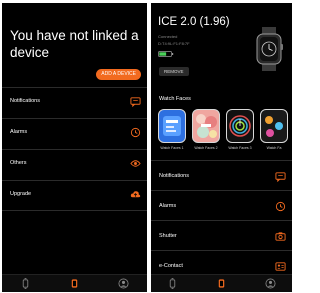  Describe the element at coordinates (269, 49) in the screenshot. I see `smartwatch-image` at that location.